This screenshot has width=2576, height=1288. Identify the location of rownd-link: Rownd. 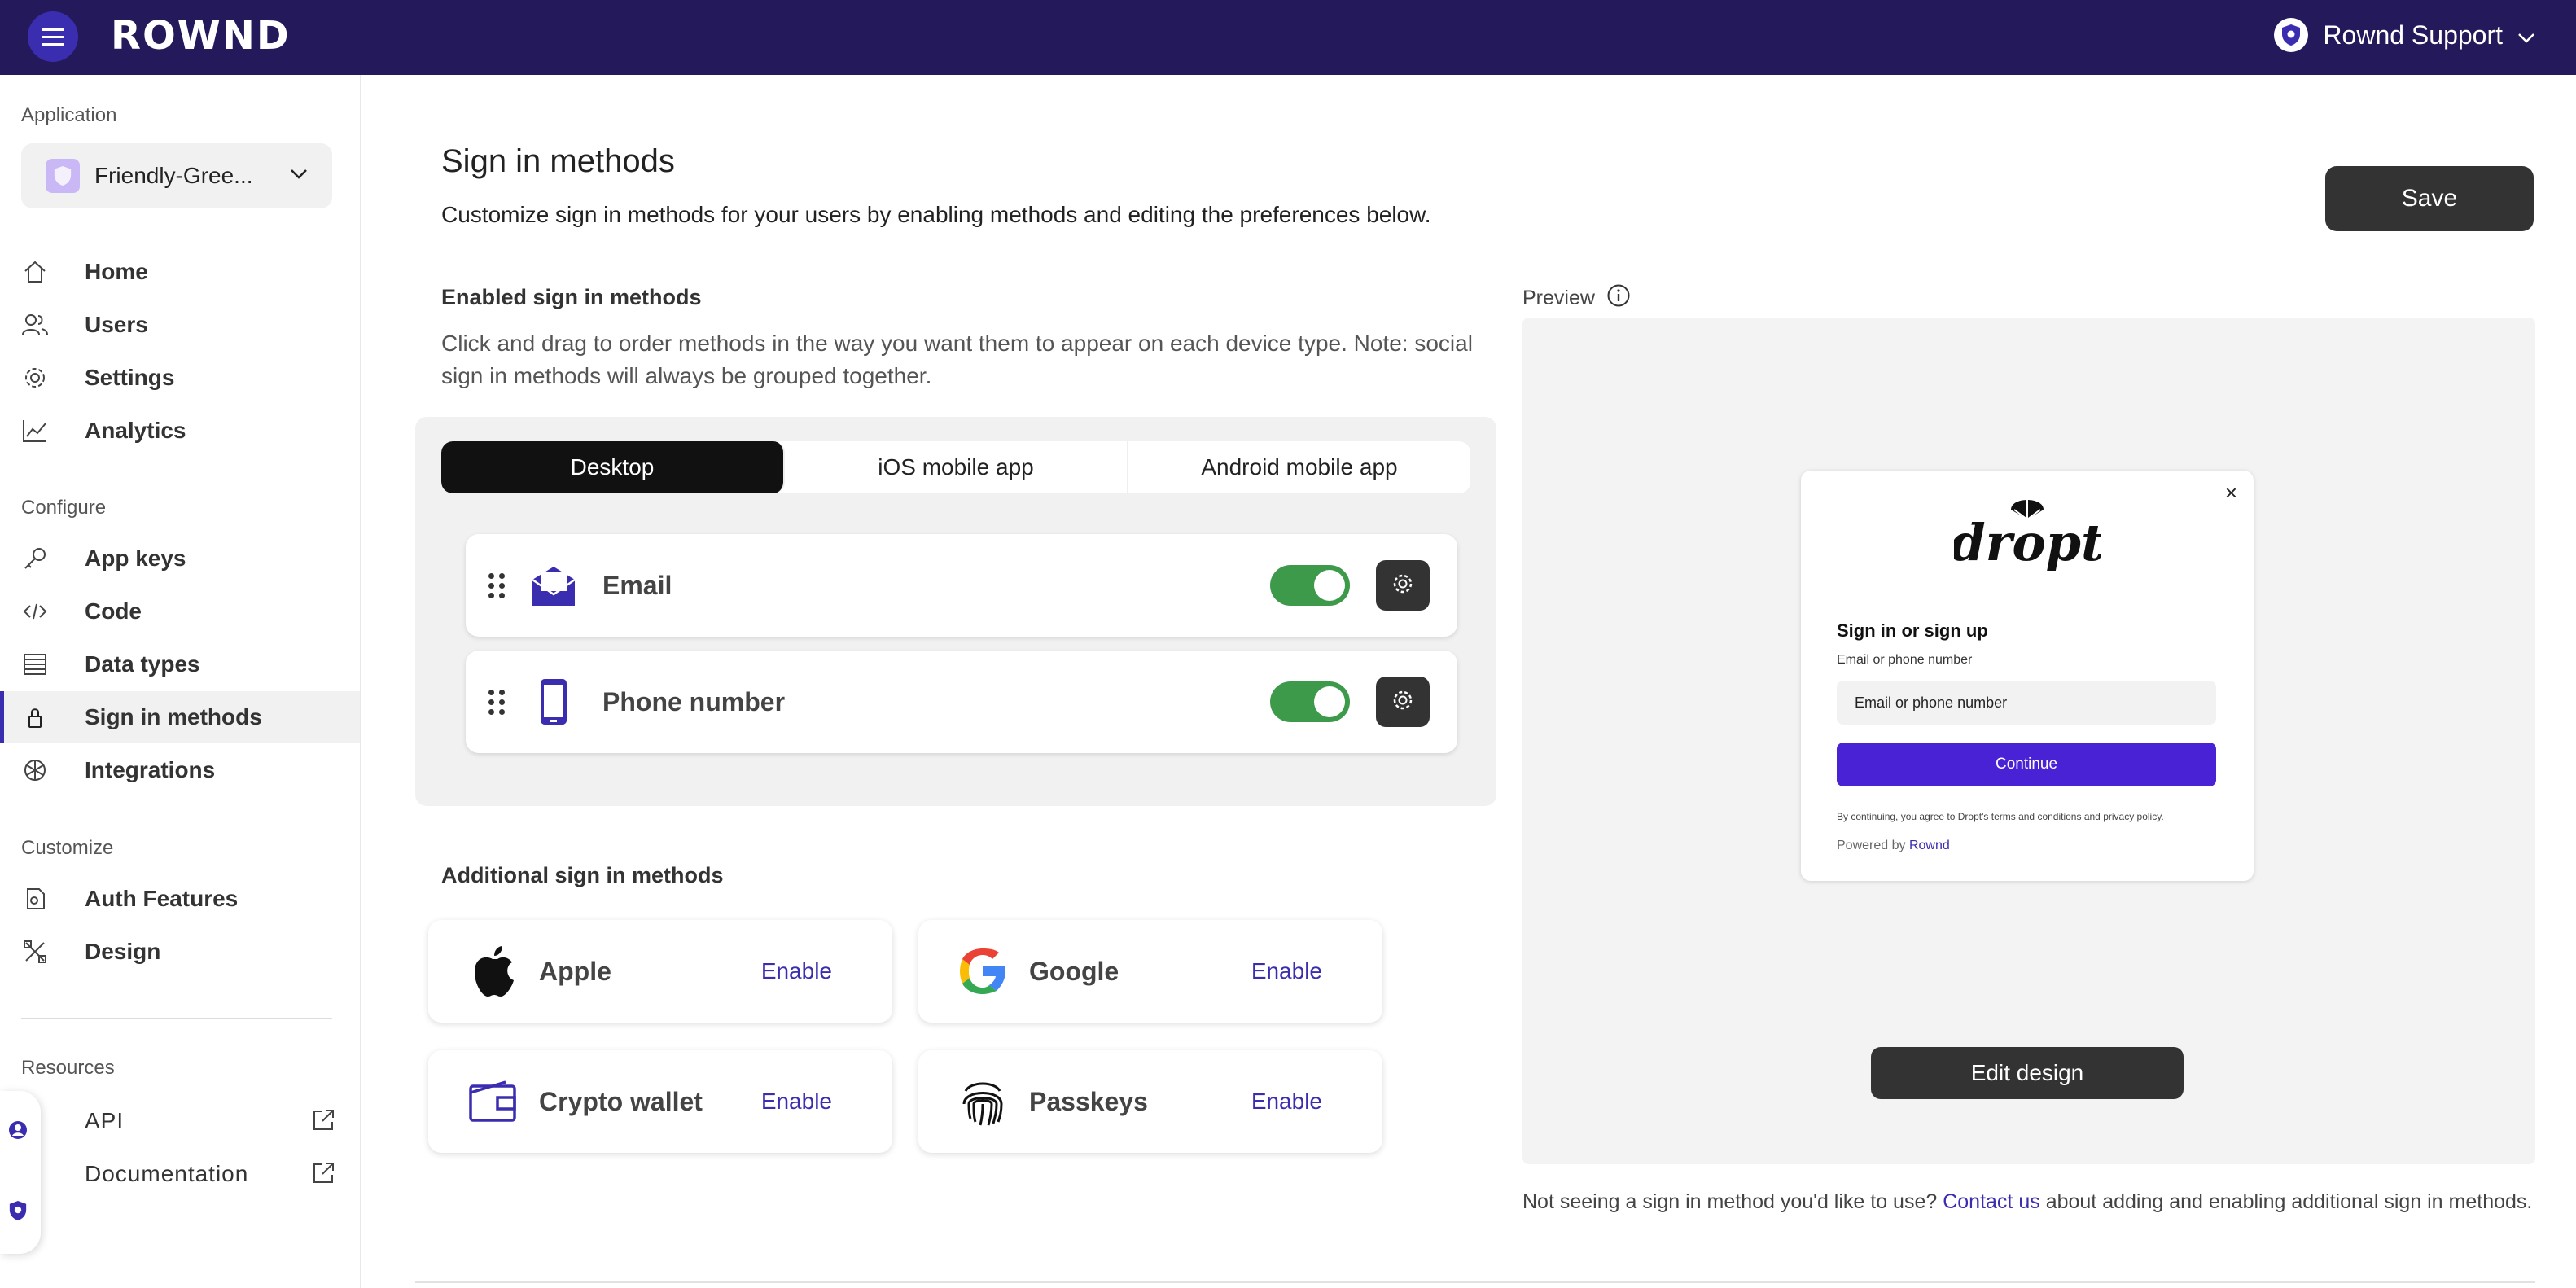
(1930, 845).